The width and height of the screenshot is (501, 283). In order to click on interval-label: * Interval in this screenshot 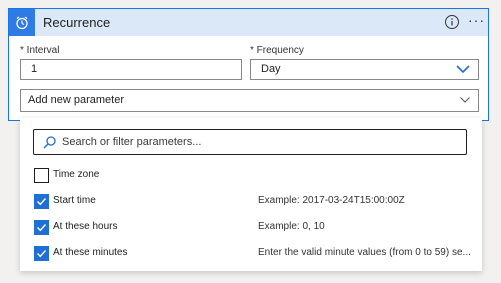, I will do `click(40, 50)`.